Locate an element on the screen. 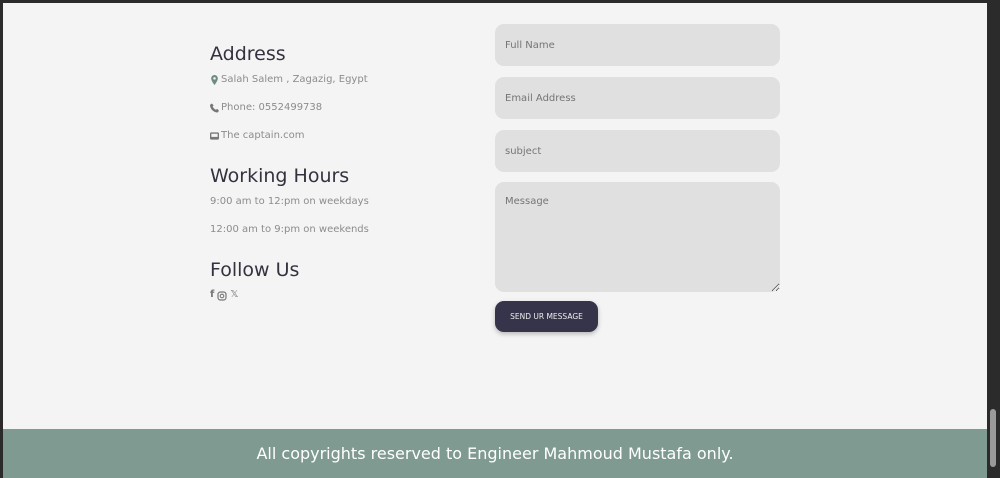 This screenshot has width=1000, height=478. subject-input is located at coordinates (637, 151).